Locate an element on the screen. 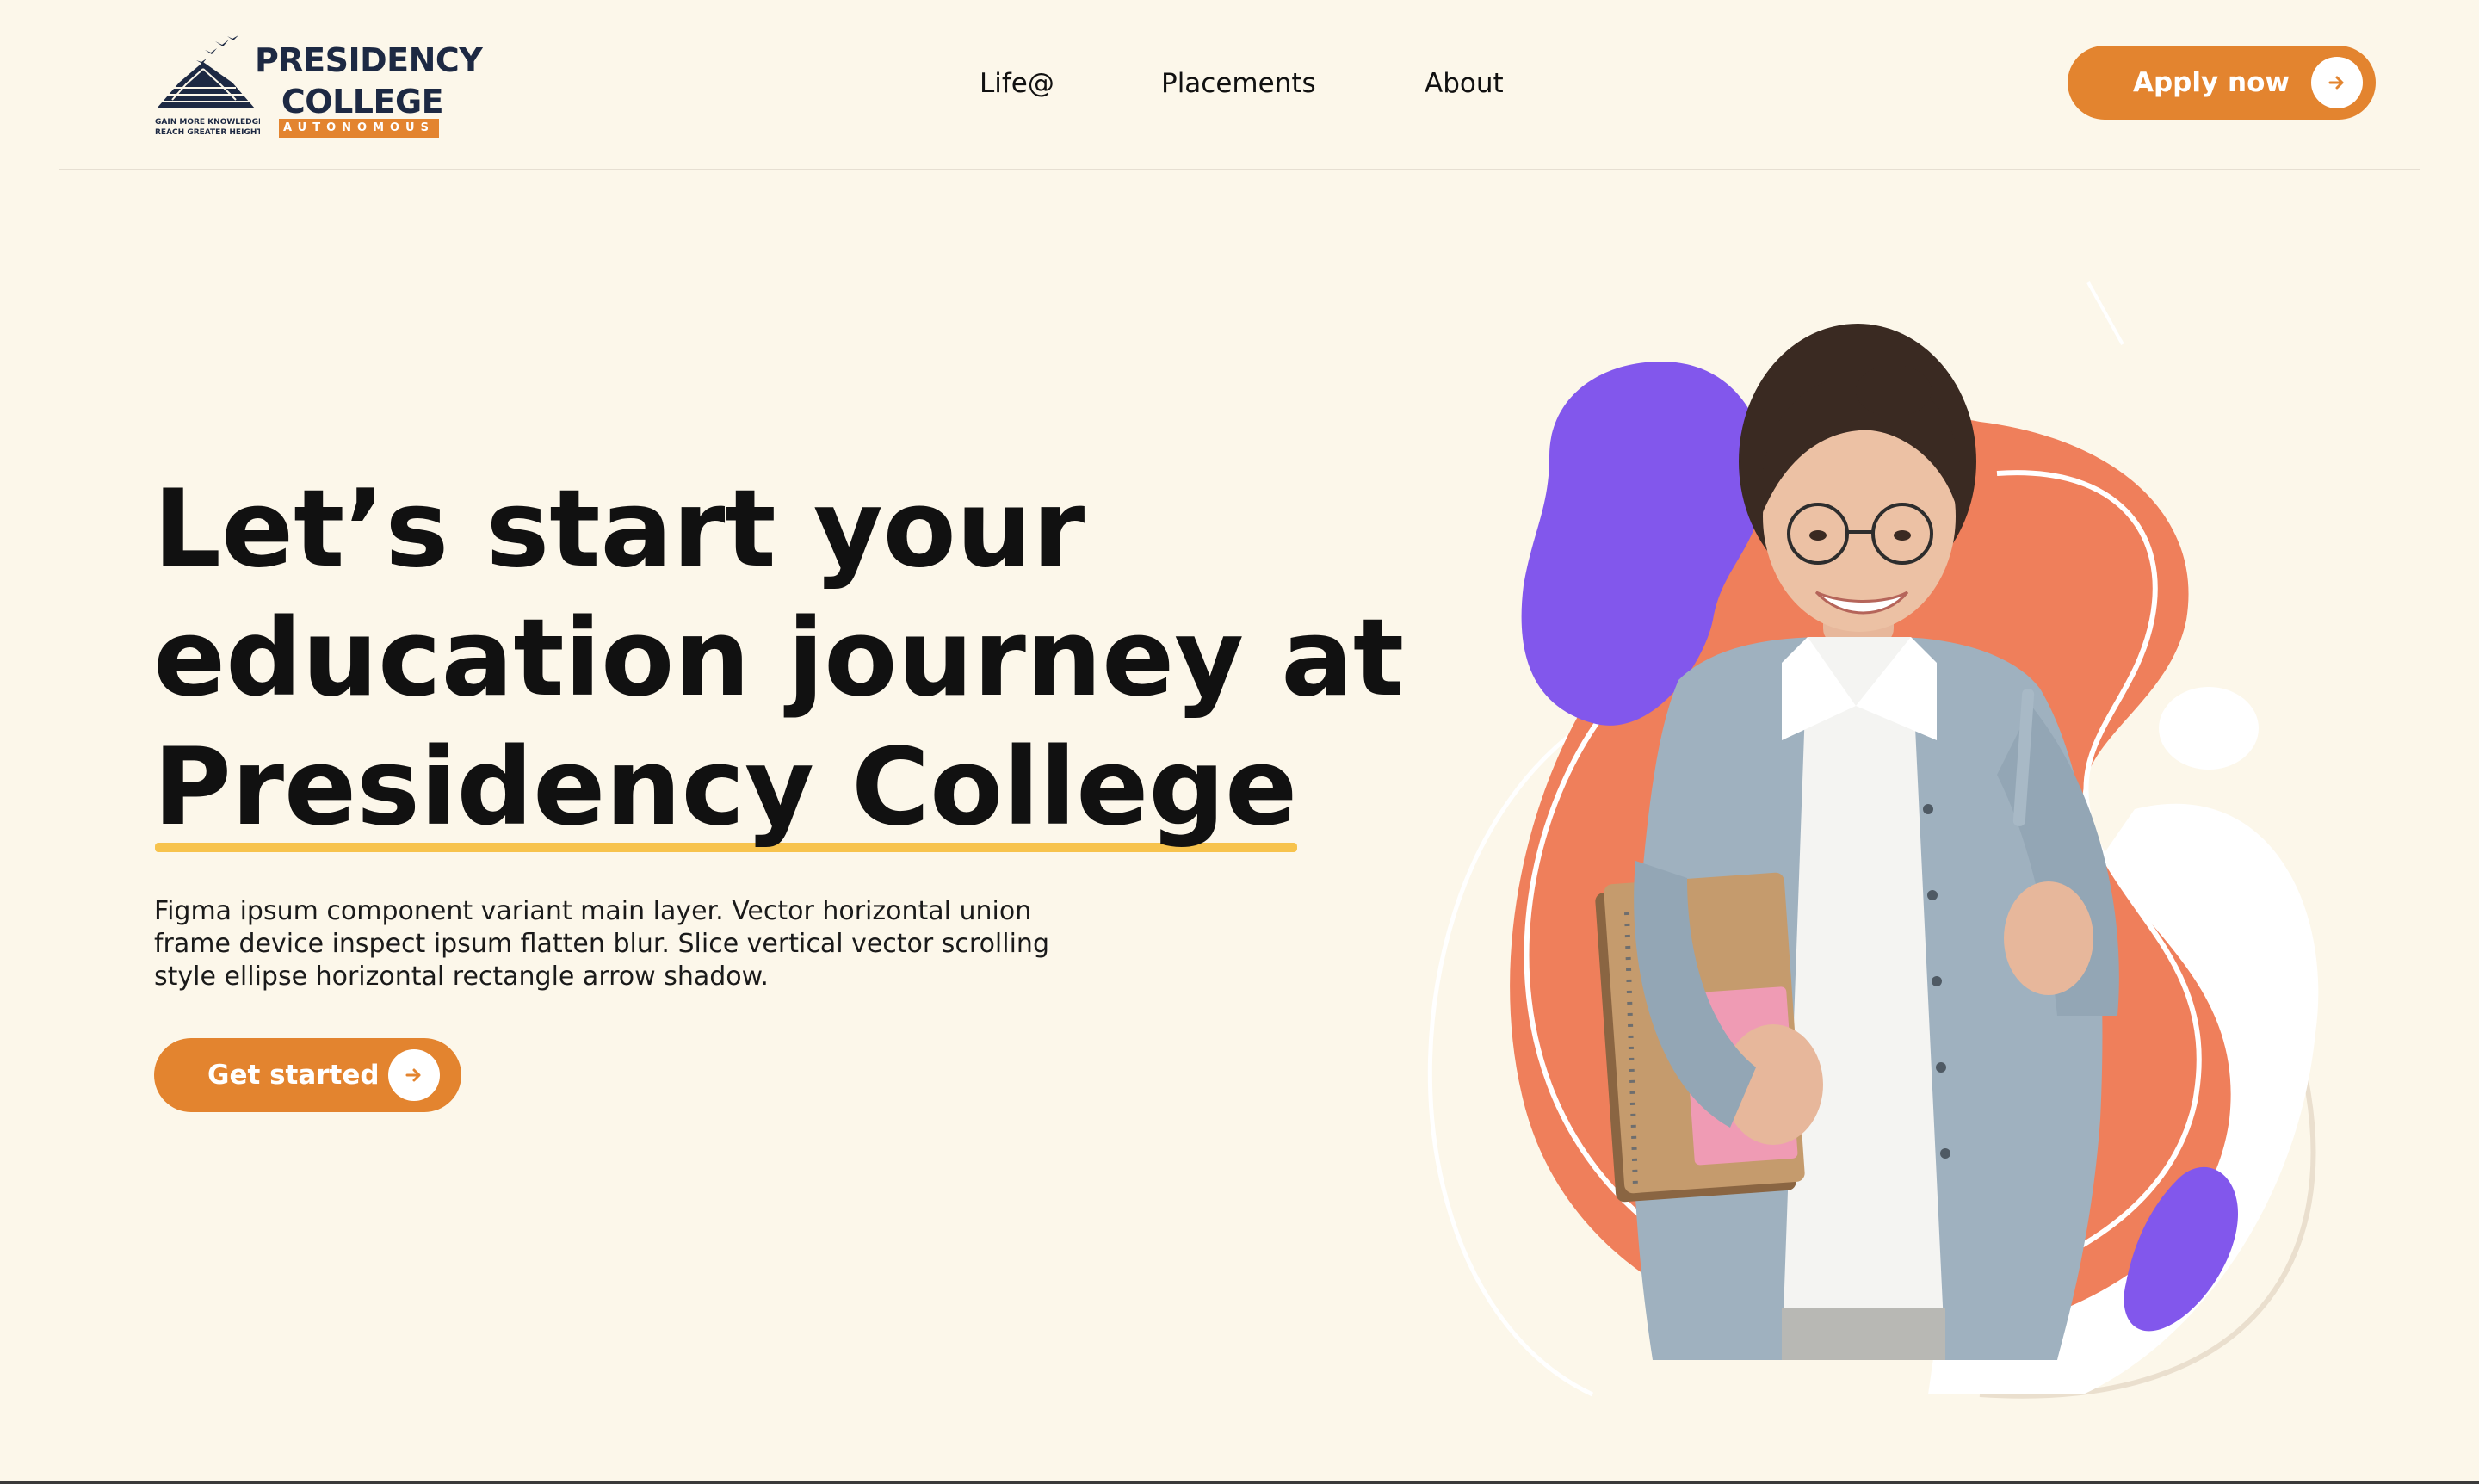 The image size is (2479, 1484). apply-now-label: Apply now is located at coordinates (2211, 82).